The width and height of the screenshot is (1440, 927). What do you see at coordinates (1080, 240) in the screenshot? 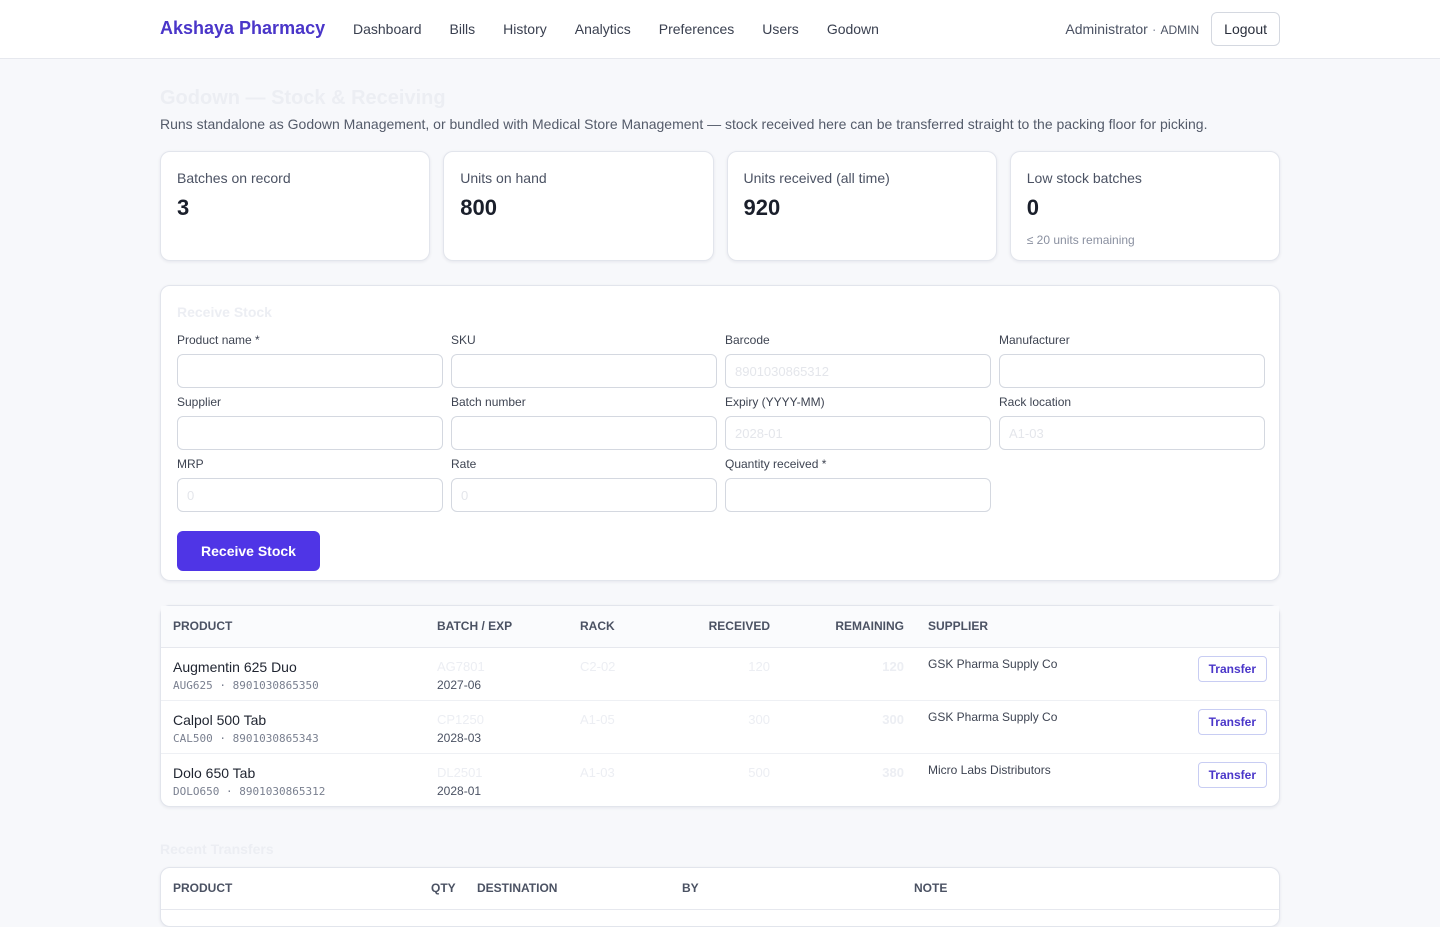
I see `stat-hint: ≤ 20 units remaining` at bounding box center [1080, 240].